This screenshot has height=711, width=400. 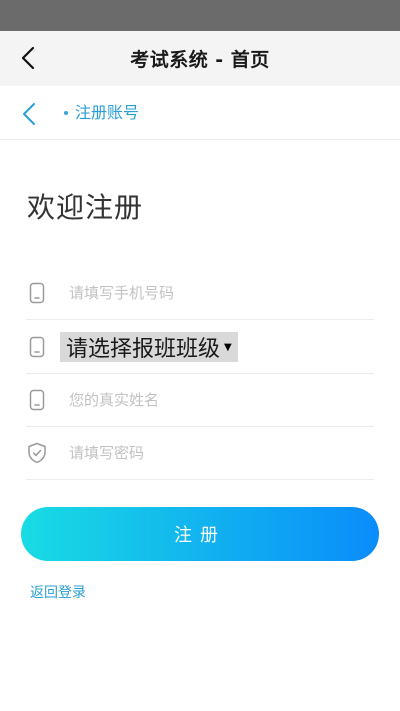 I want to click on page-title: 欢迎注册, so click(x=85, y=207).